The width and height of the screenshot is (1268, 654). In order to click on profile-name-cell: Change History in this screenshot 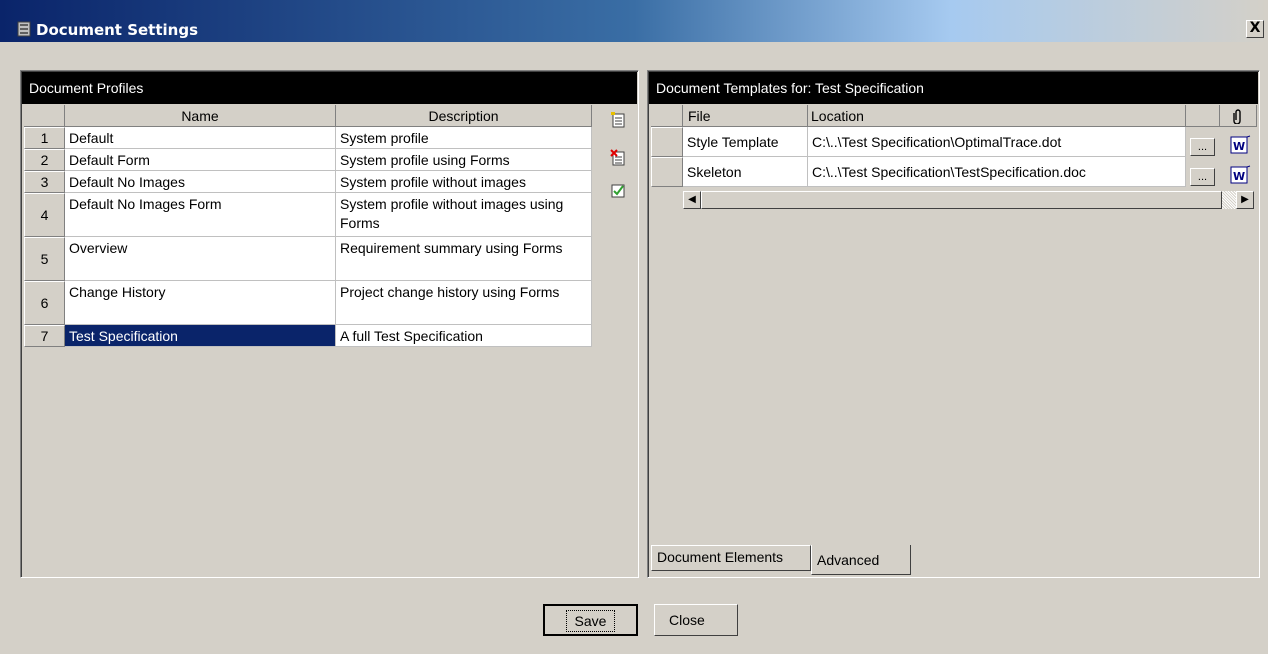, I will do `click(200, 303)`.